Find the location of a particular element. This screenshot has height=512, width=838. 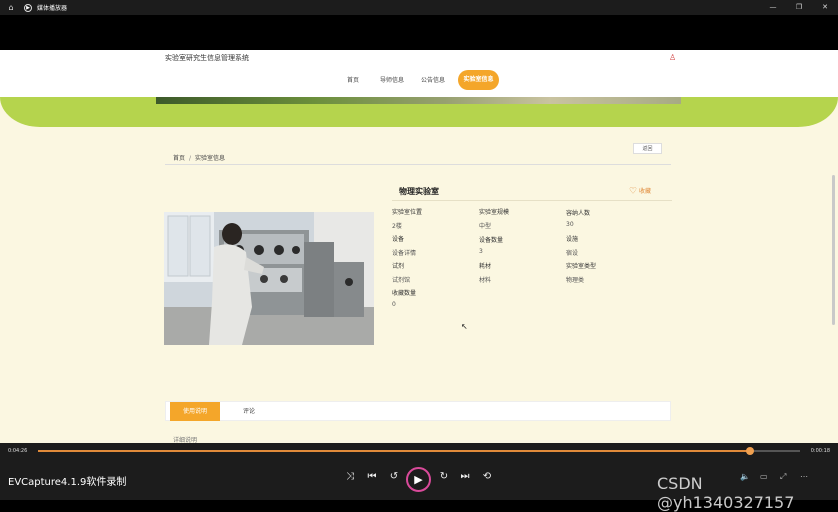

seek-bar-fill is located at coordinates (394, 451).